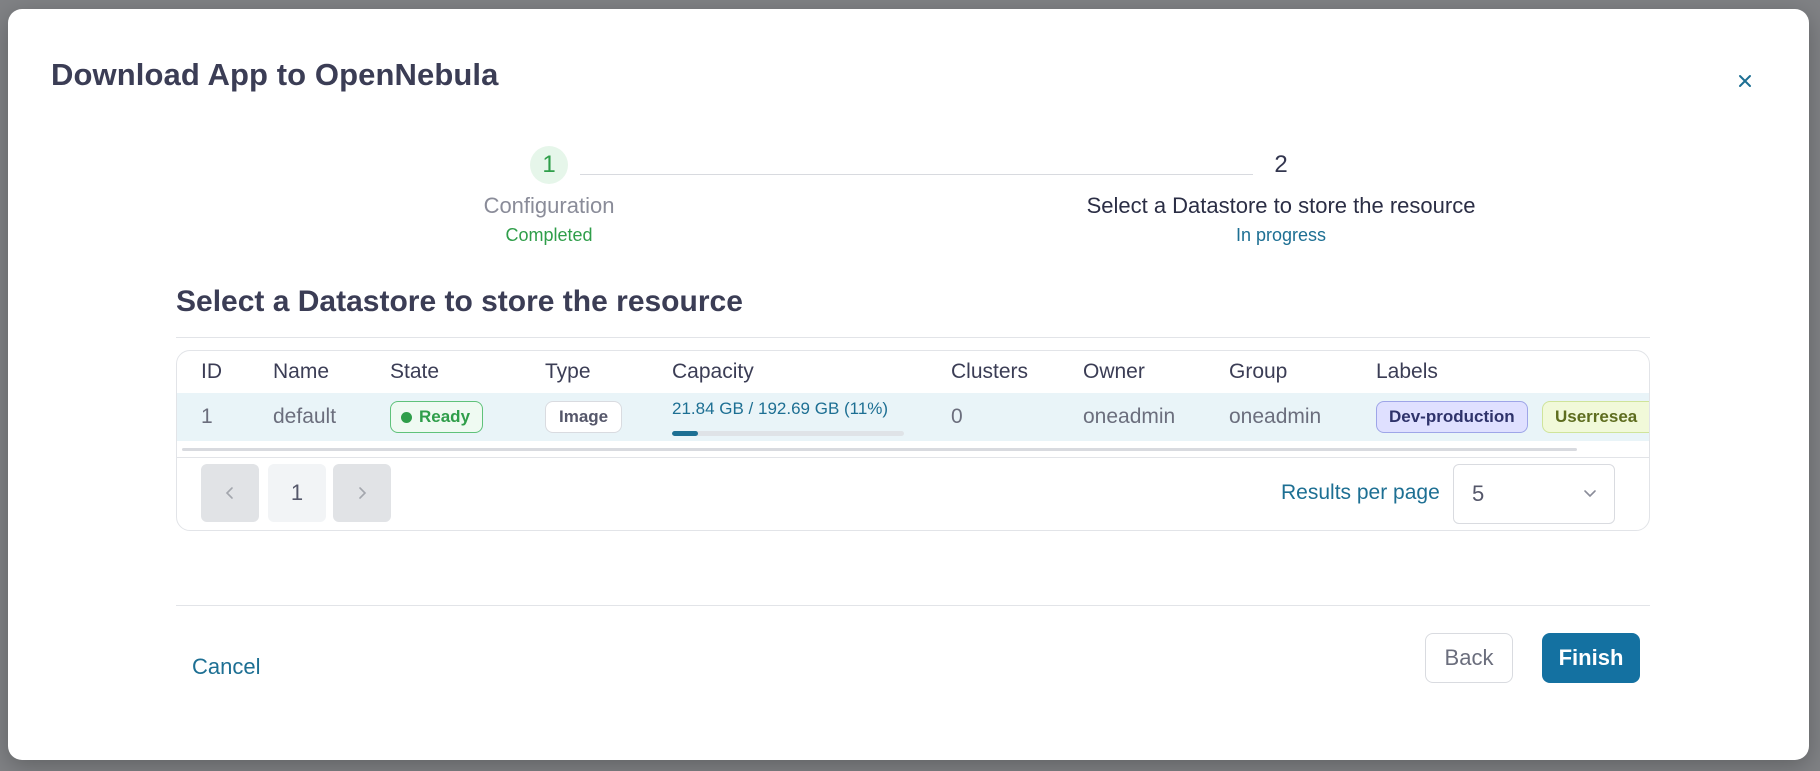 The height and width of the screenshot is (771, 1820). What do you see at coordinates (1281, 235) in the screenshot?
I see `step-status: In progress` at bounding box center [1281, 235].